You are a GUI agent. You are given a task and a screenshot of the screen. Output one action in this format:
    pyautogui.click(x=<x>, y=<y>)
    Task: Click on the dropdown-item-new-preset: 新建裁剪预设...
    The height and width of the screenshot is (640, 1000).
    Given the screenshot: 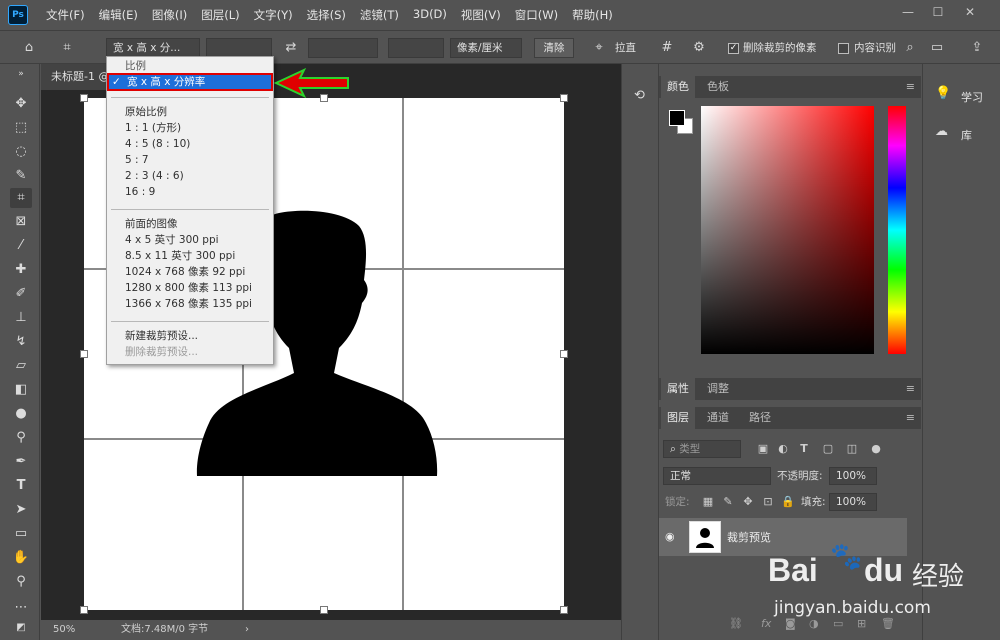 What is the action you would take?
    pyautogui.click(x=190, y=336)
    